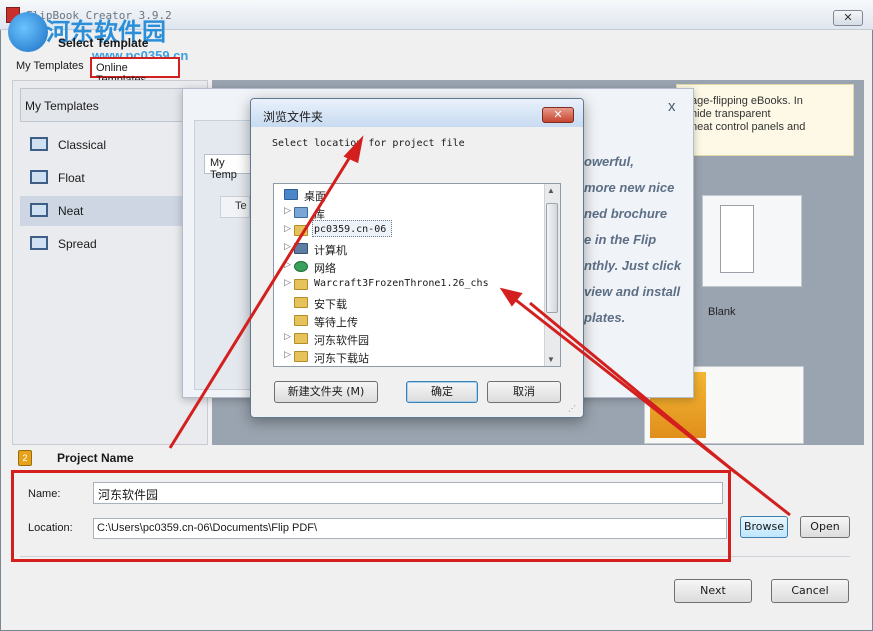 The width and height of the screenshot is (873, 631). I want to click on template-item-label: Float, so click(71, 178).